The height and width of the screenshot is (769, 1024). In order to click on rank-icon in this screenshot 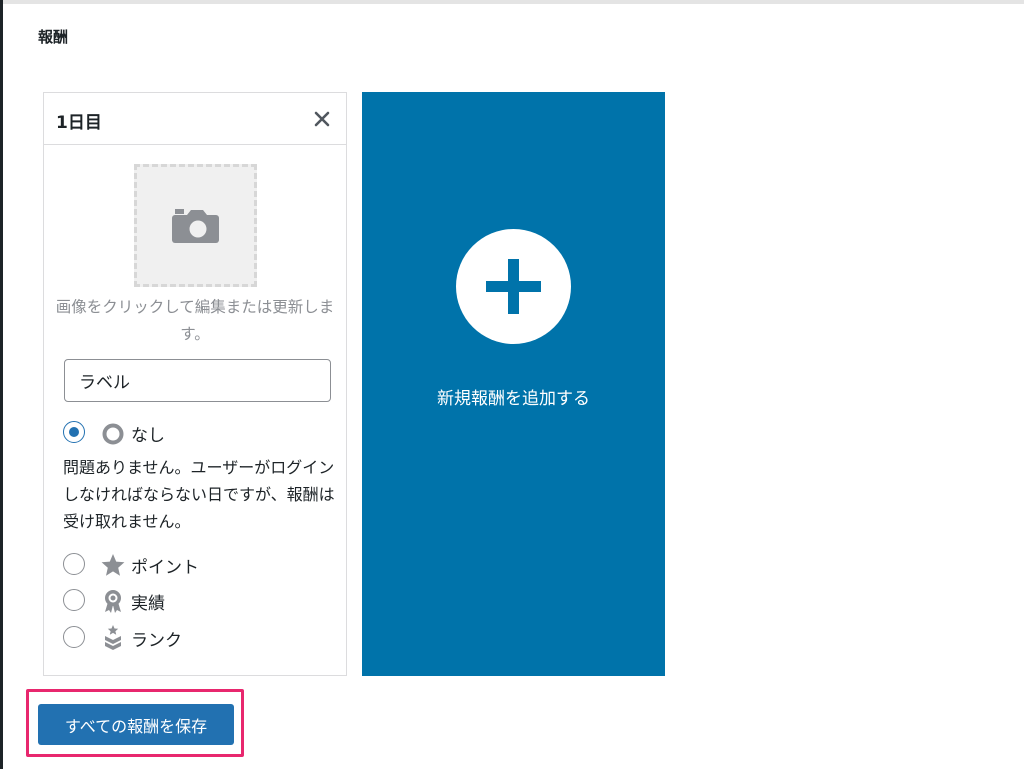, I will do `click(113, 637)`.